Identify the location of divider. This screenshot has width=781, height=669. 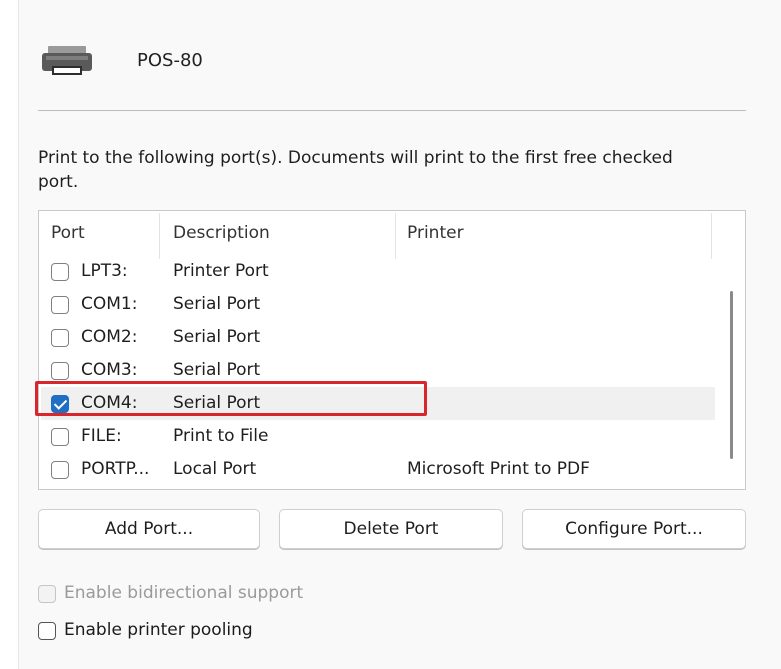
(392, 110).